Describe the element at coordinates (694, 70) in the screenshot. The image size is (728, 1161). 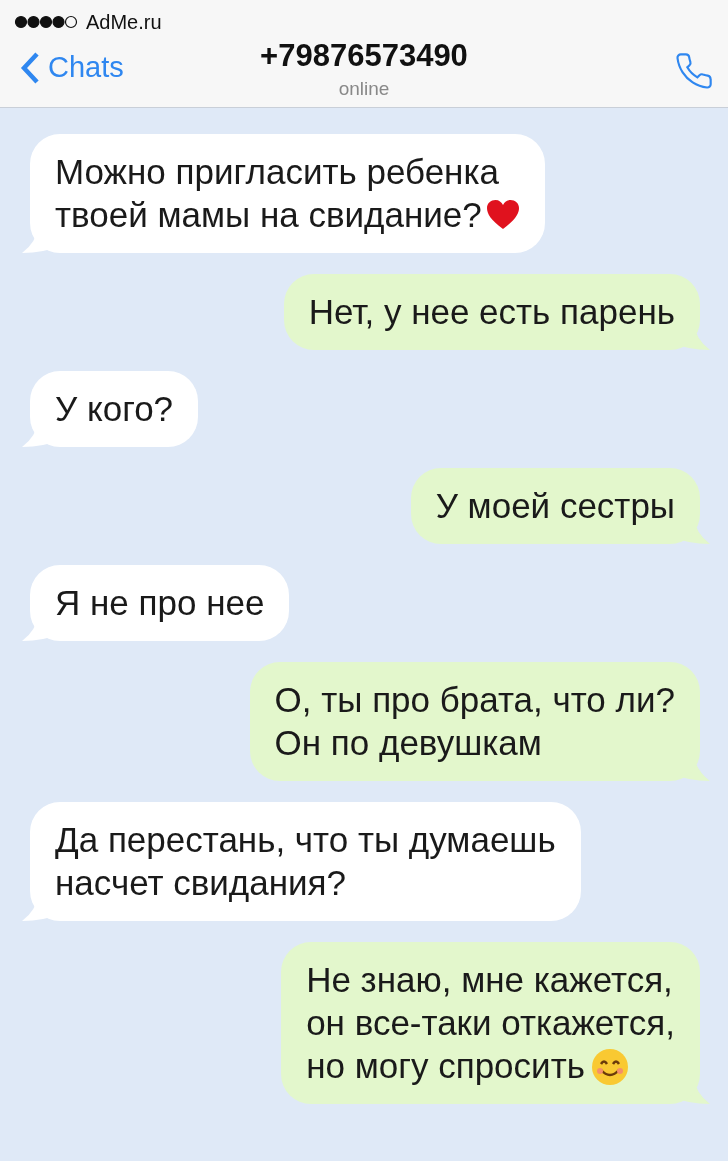
I see `call-button` at that location.